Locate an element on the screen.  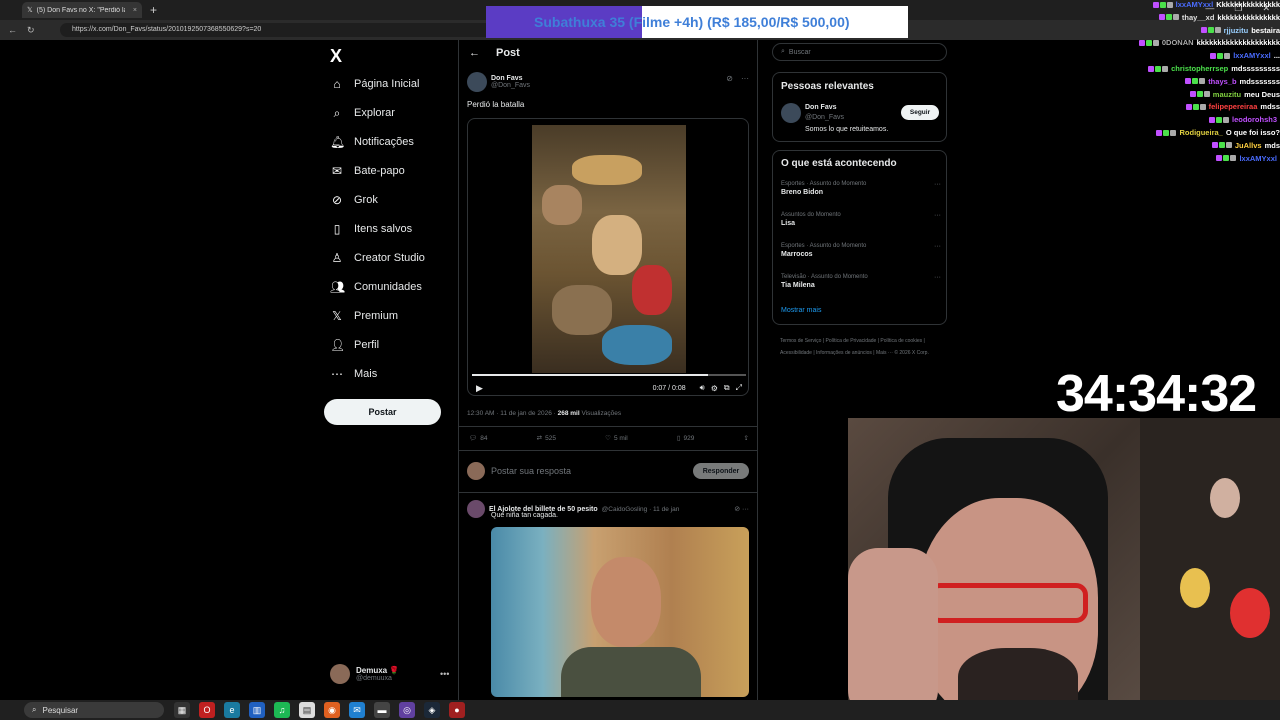
opera-icon: O is located at coordinates (207, 710).